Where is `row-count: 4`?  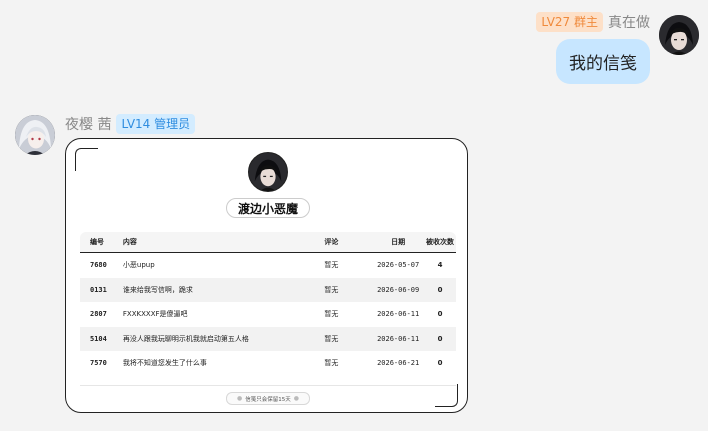 row-count: 4 is located at coordinates (440, 265).